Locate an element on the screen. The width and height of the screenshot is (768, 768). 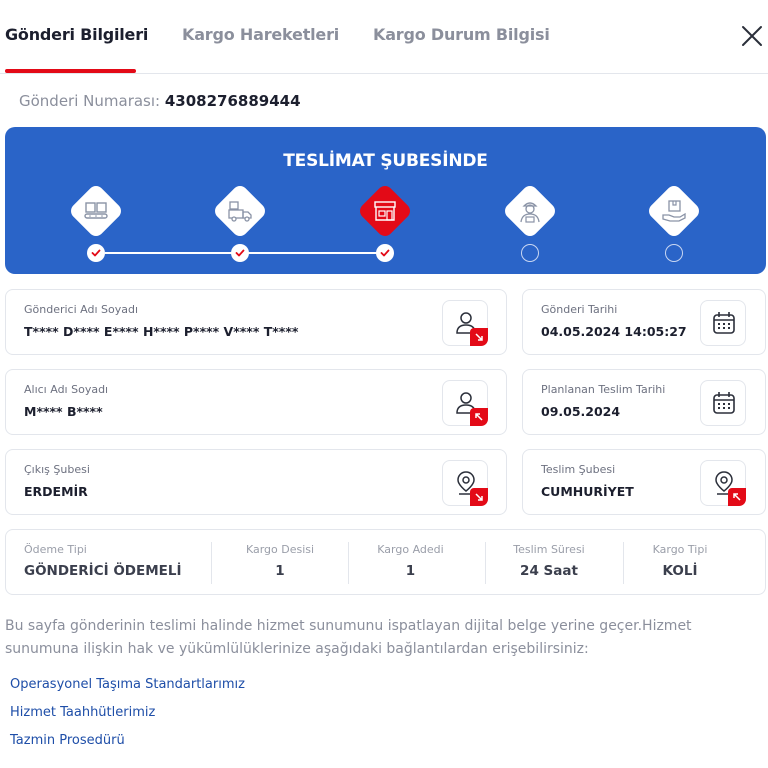
step-branch is located at coordinates (385, 211).